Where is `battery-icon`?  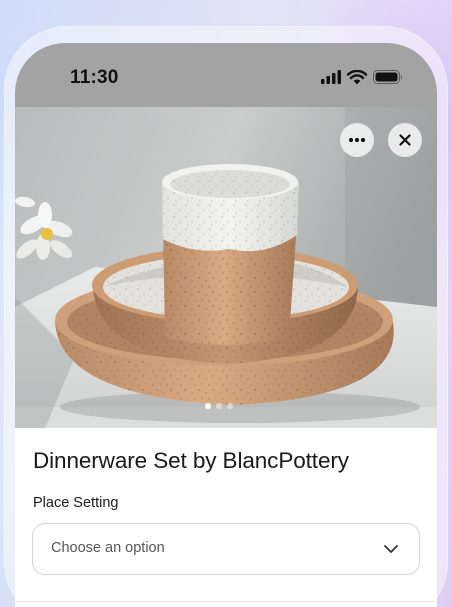
battery-icon is located at coordinates (387, 77).